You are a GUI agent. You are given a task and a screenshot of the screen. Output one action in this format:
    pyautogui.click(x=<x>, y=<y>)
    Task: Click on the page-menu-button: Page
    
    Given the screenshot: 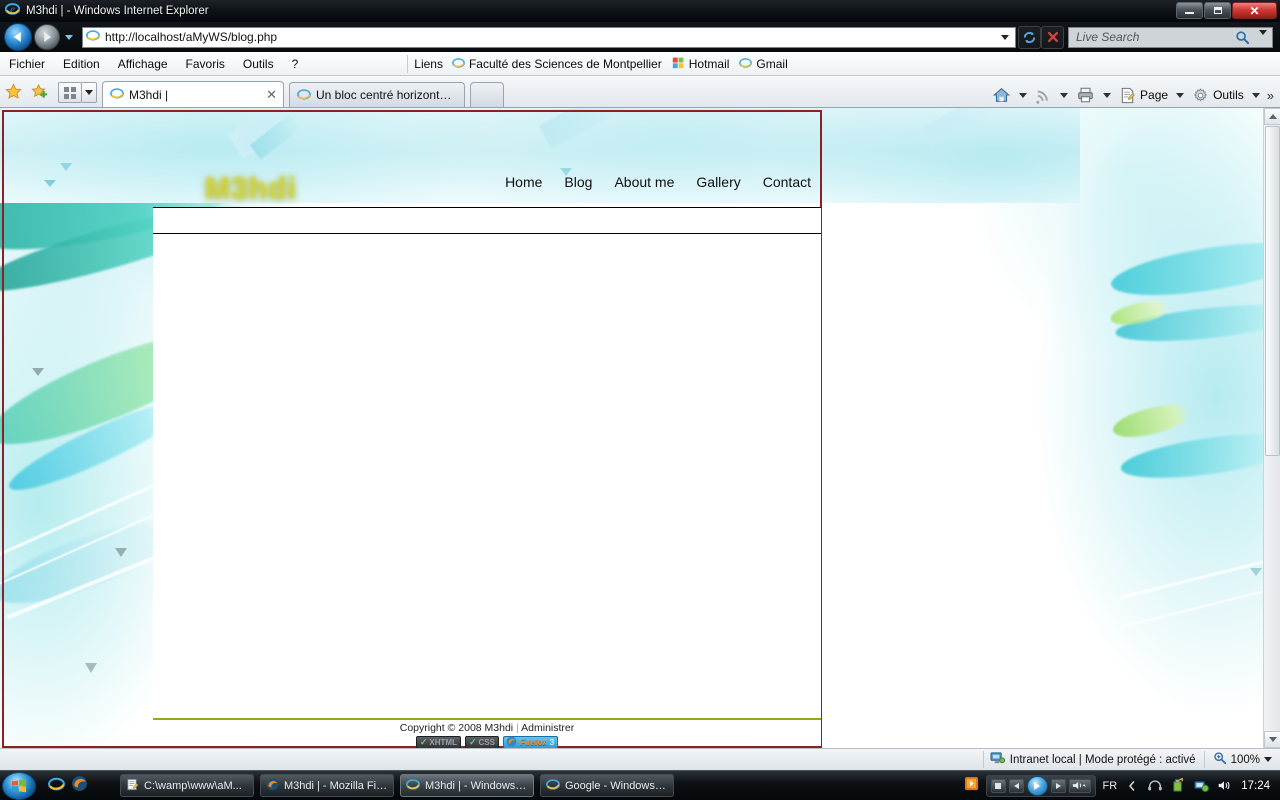 What is the action you would take?
    pyautogui.click(x=1143, y=95)
    